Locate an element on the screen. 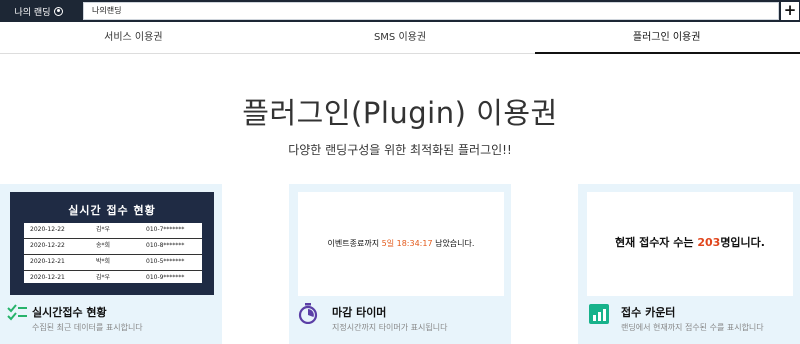  board-title: 실시간 접수 현황 is located at coordinates (112, 210).